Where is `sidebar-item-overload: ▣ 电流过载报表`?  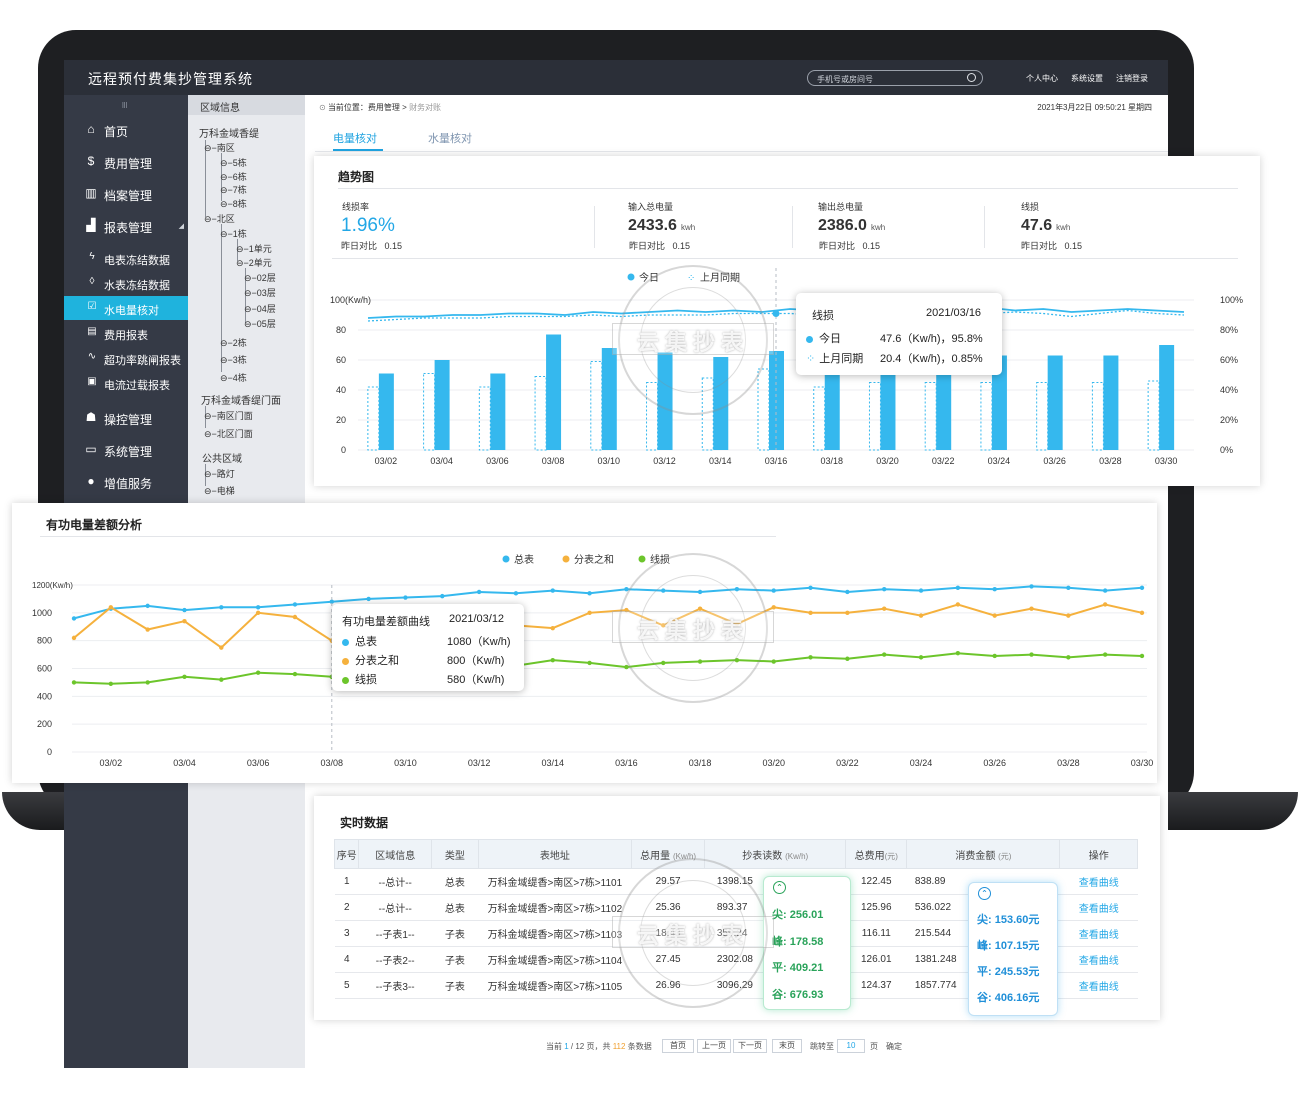
sidebar-item-overload: ▣ 电流过载报表 is located at coordinates (126, 383).